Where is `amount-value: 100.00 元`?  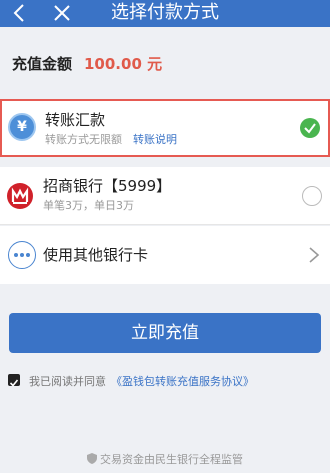 amount-value: 100.00 元 is located at coordinates (123, 64).